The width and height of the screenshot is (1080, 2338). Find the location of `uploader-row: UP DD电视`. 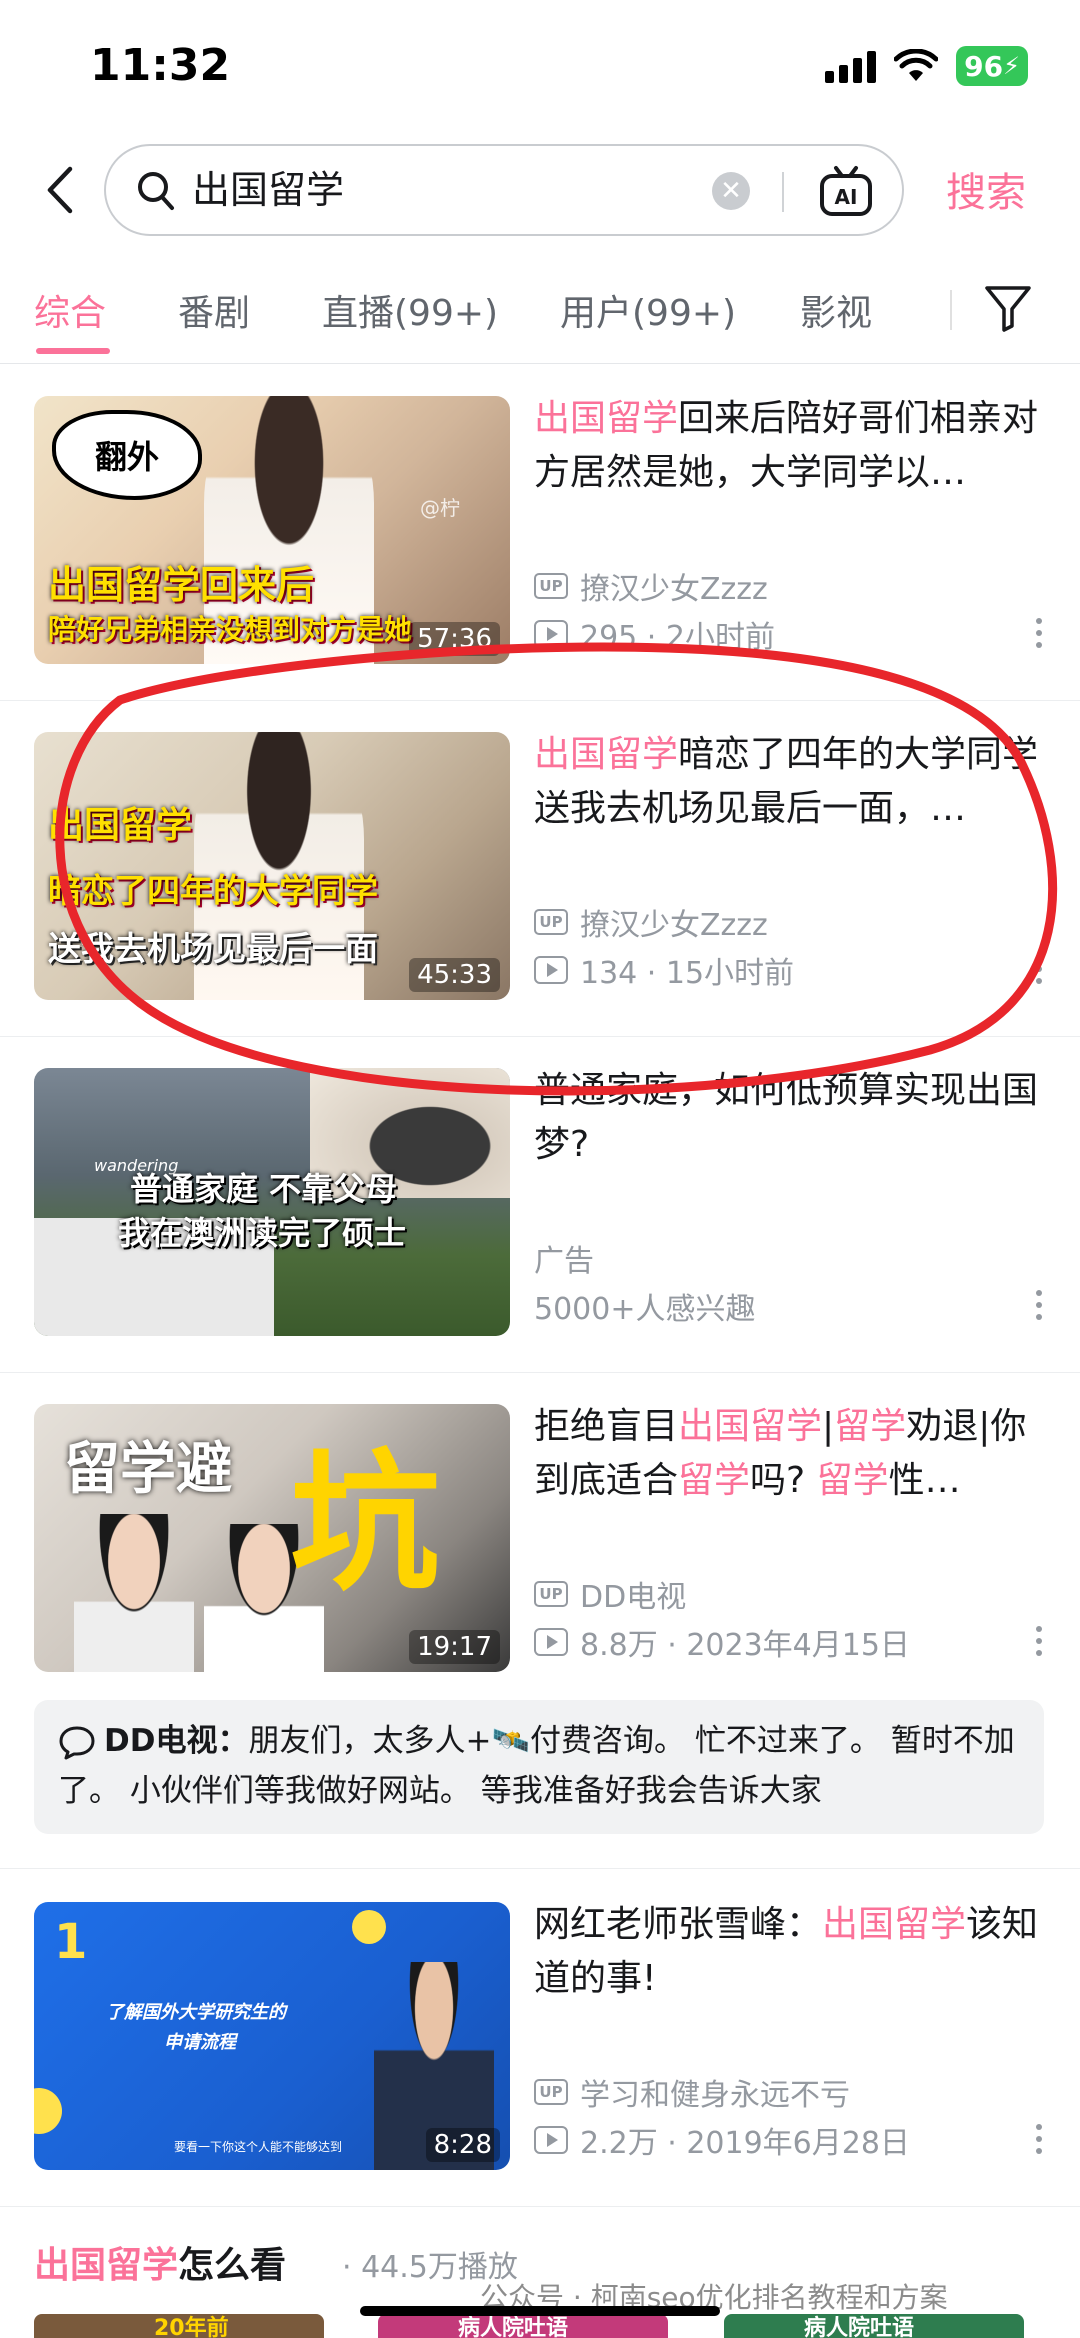

uploader-row: UP DD电视 is located at coordinates (610, 1594).